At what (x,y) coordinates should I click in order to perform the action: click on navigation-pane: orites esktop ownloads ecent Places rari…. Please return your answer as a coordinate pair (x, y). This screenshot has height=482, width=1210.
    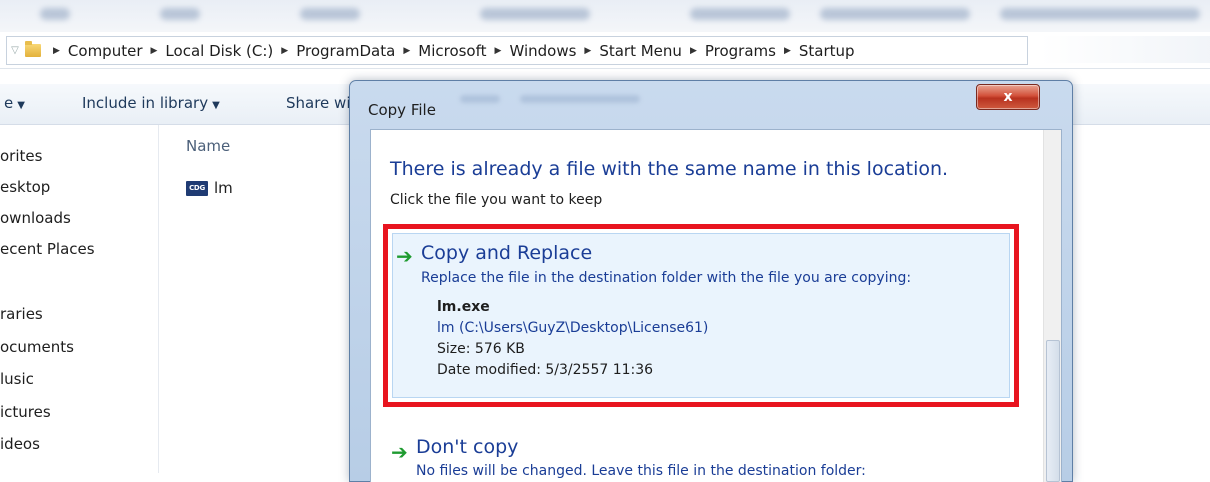
    Looking at the image, I should click on (79, 299).